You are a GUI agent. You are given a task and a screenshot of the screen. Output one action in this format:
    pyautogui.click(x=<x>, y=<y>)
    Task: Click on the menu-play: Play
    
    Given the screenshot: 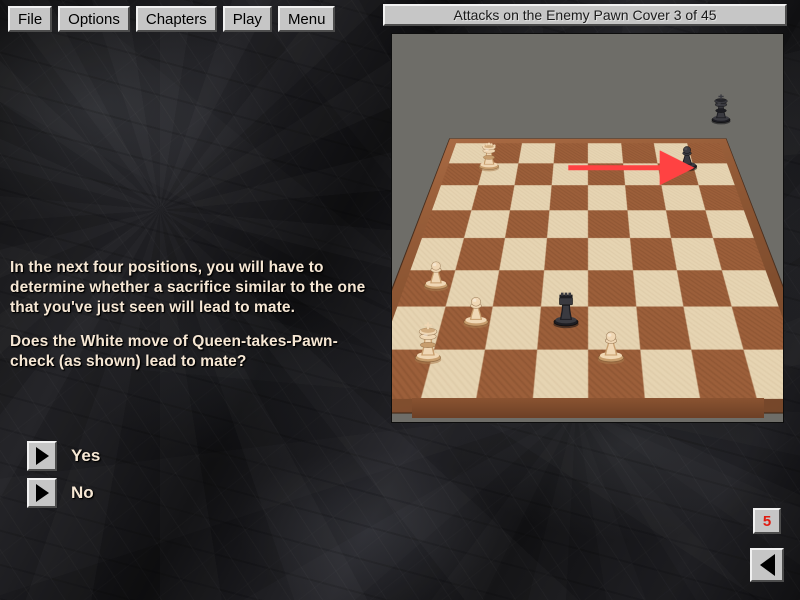 What is the action you would take?
    pyautogui.click(x=247, y=19)
    